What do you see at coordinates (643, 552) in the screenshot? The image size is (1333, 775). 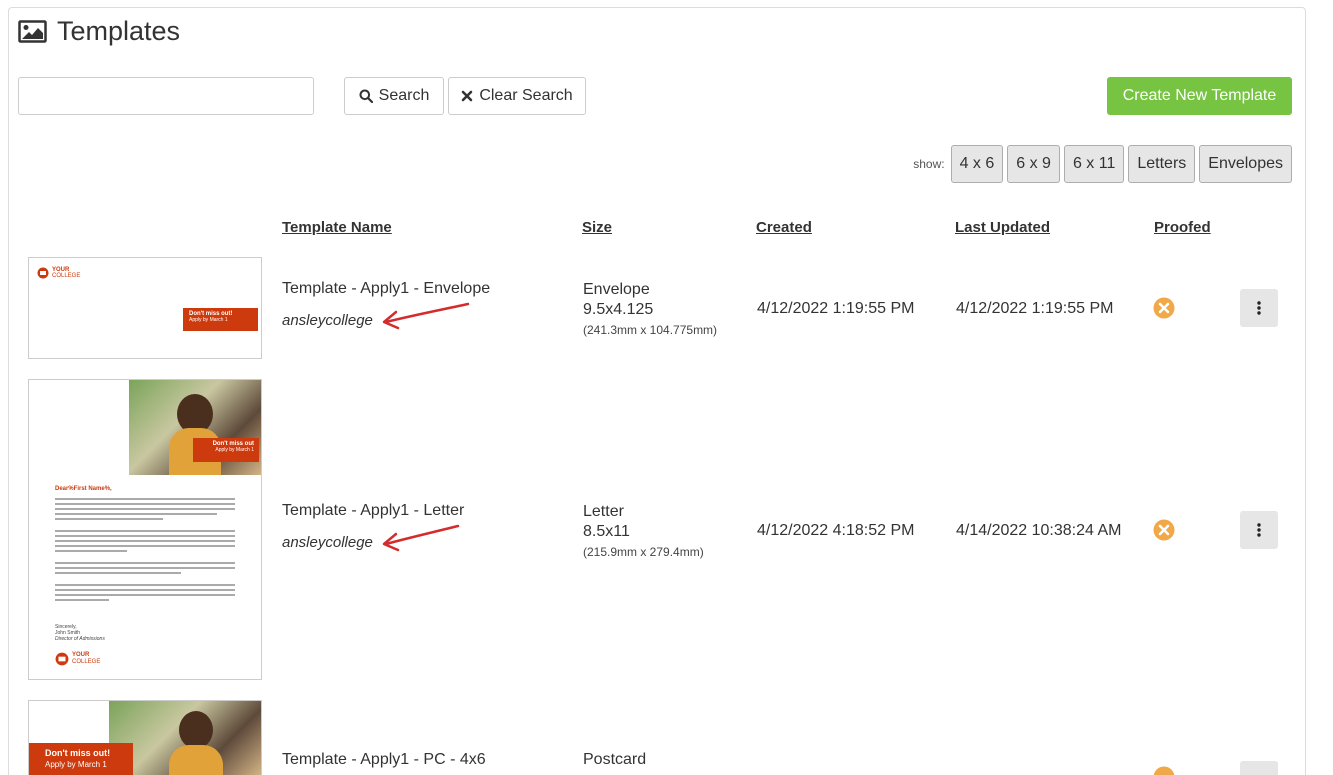 I see `size-mm: (215.9mm x 279.4mm)` at bounding box center [643, 552].